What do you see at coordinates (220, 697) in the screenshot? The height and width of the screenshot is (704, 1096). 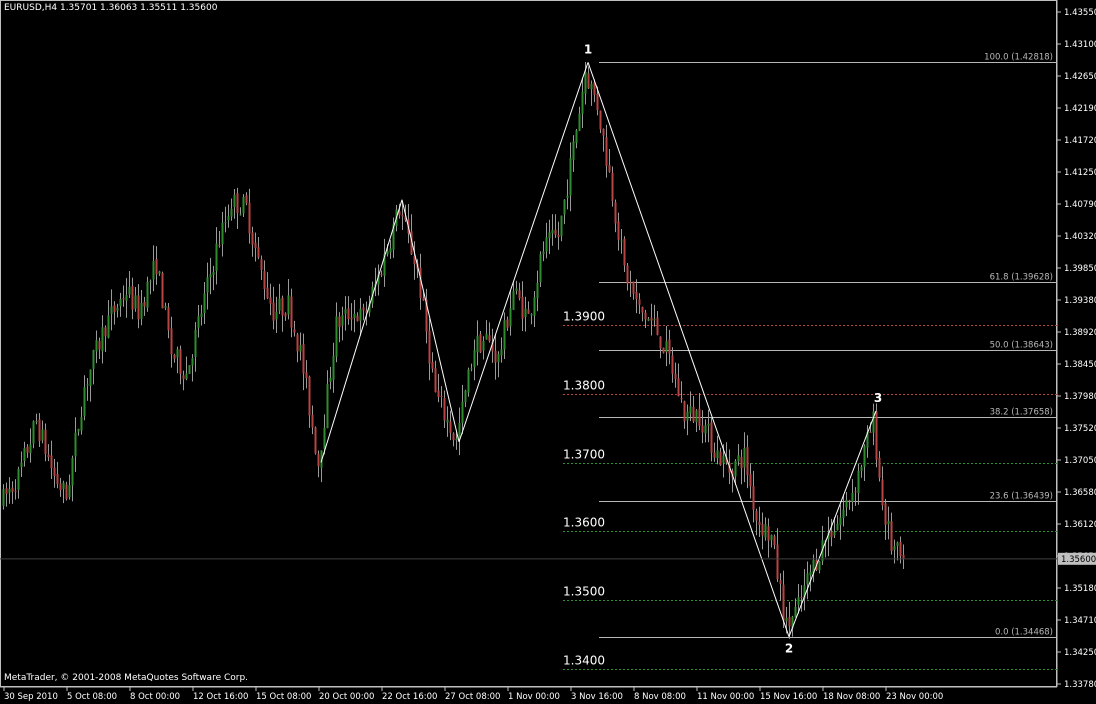 I see `time-tick-label: 12 Oct 16:00` at bounding box center [220, 697].